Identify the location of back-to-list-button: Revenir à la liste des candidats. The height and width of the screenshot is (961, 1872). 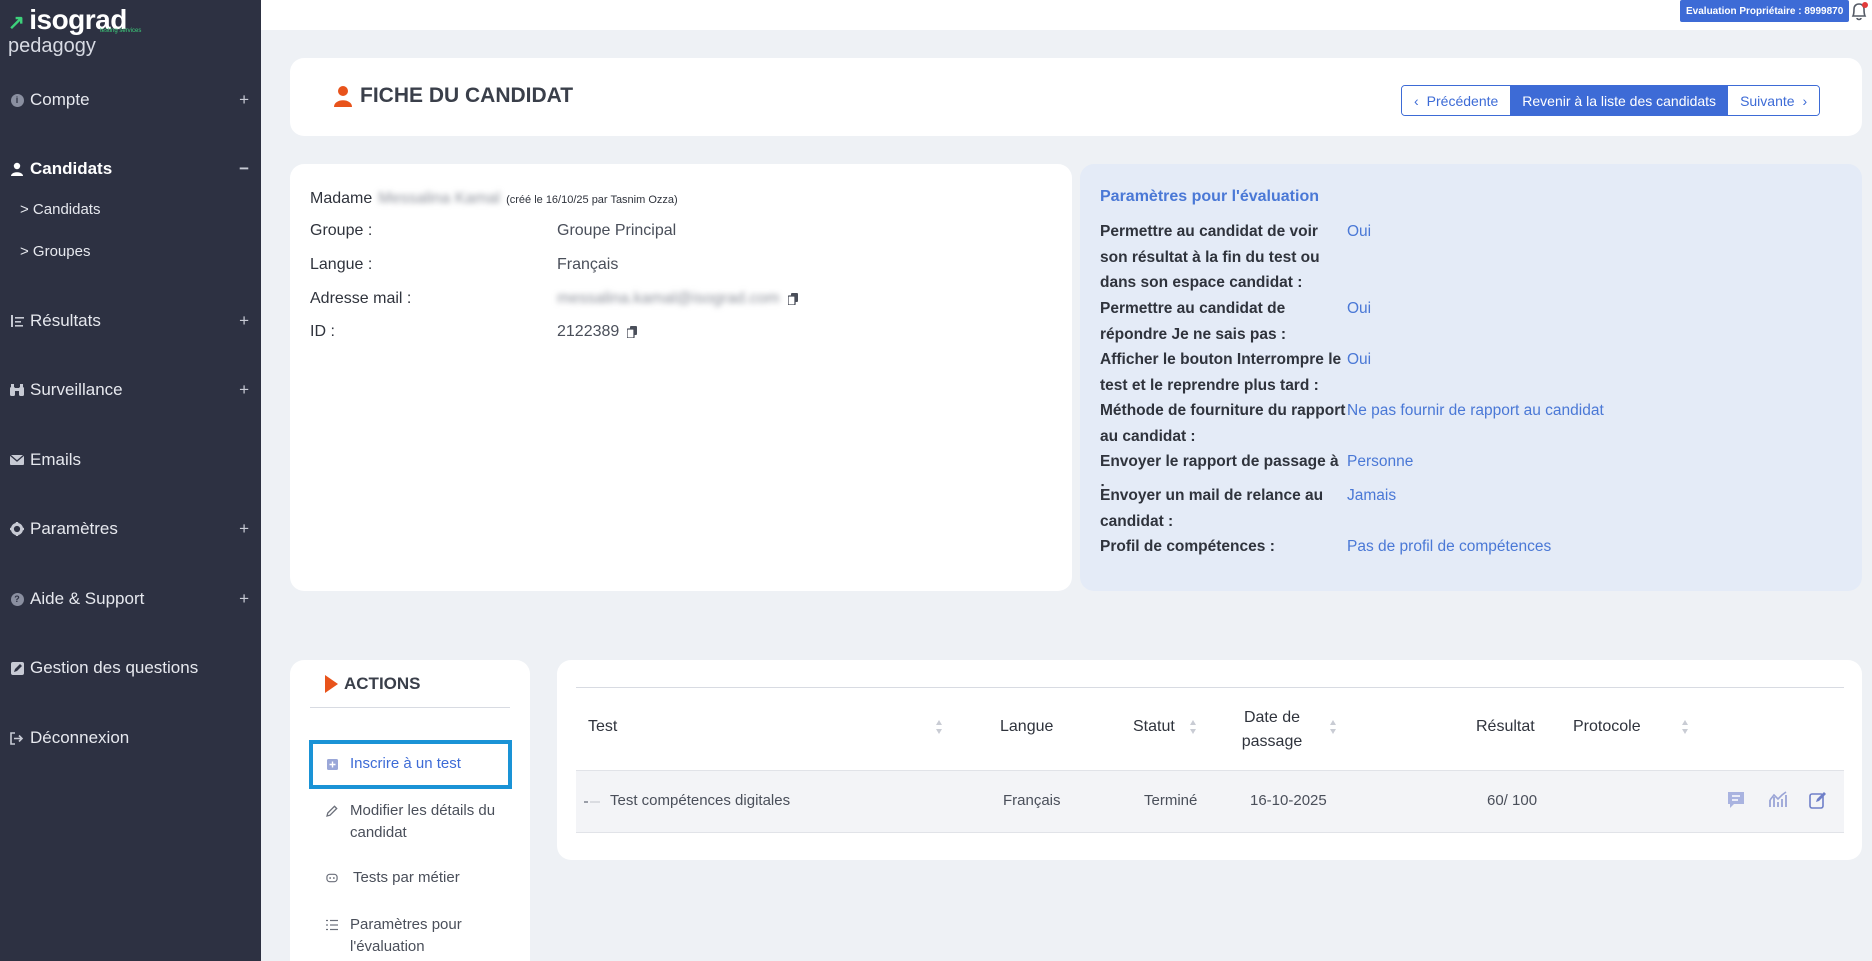
(1619, 100).